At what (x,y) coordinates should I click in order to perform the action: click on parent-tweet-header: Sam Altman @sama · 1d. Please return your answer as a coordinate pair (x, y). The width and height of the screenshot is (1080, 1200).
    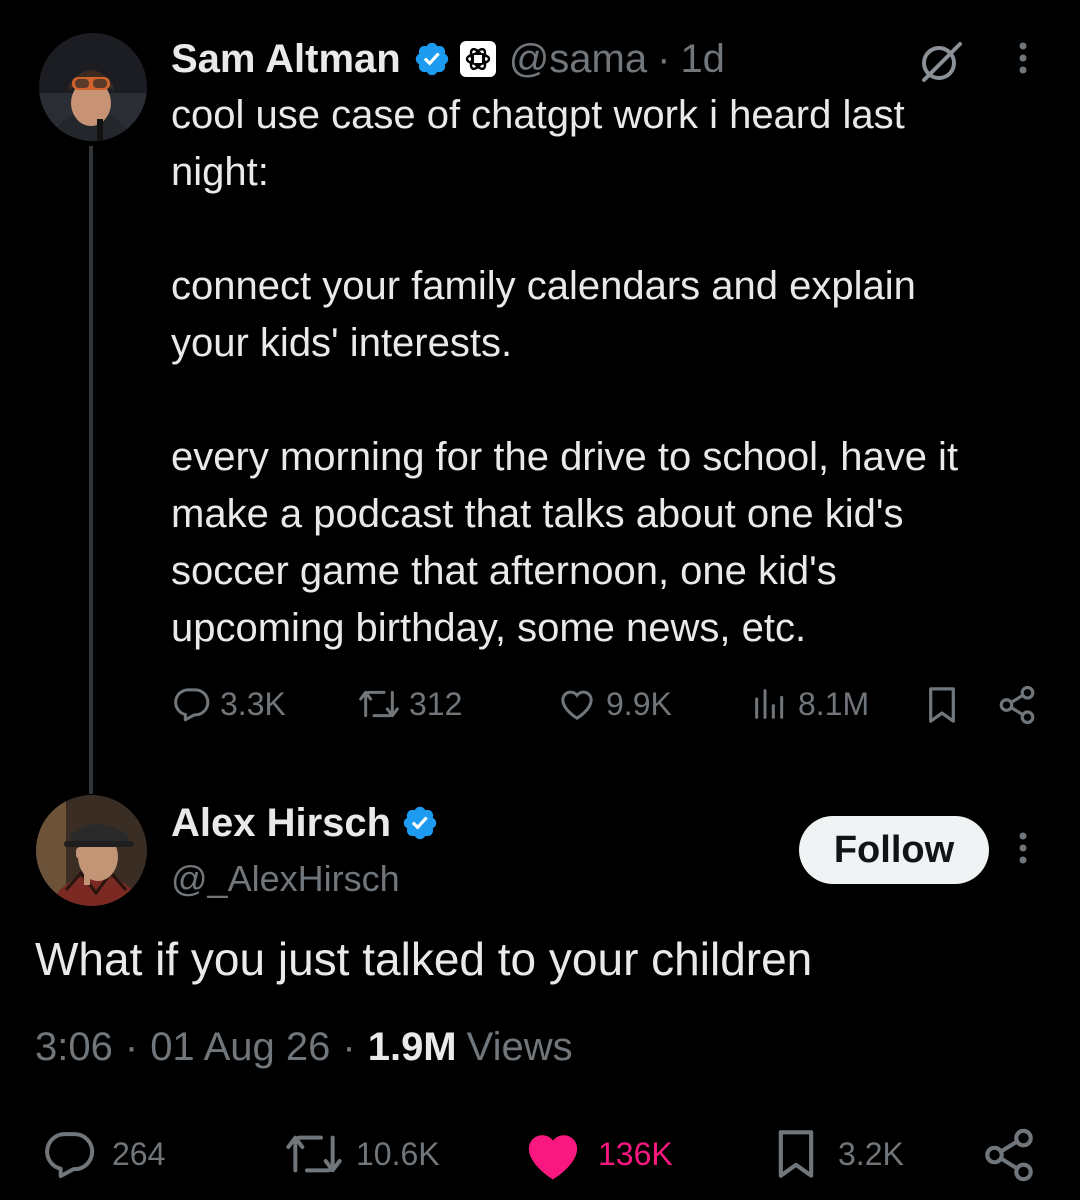
    Looking at the image, I should click on (448, 59).